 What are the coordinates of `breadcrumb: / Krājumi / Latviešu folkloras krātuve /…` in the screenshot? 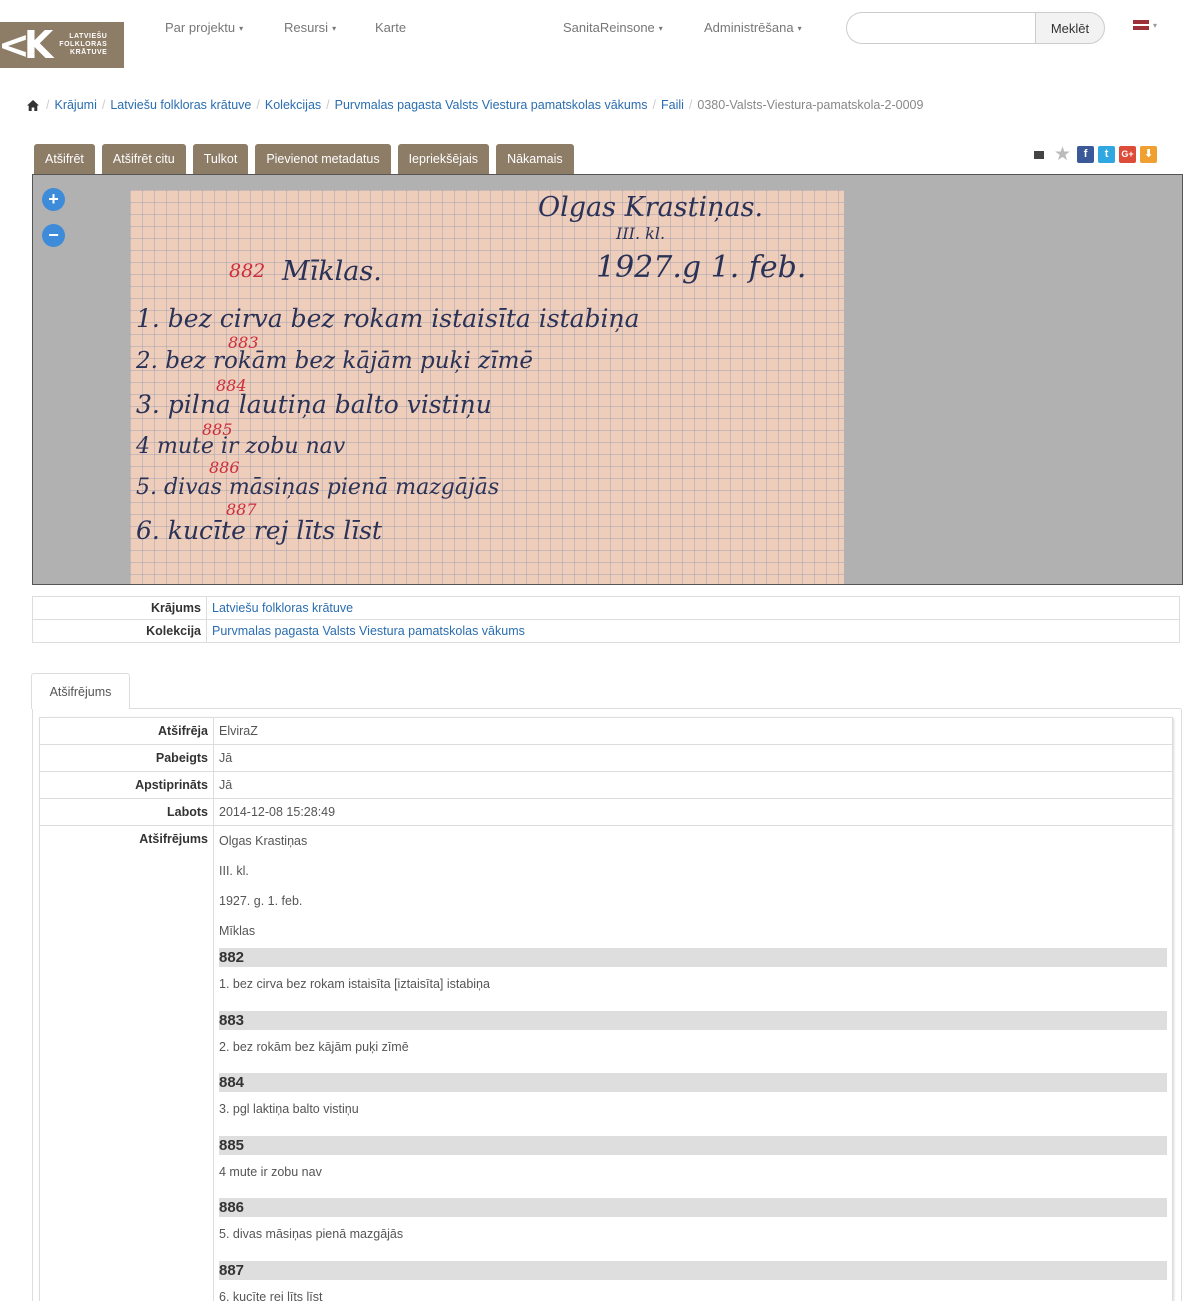 It's located at (475, 105).